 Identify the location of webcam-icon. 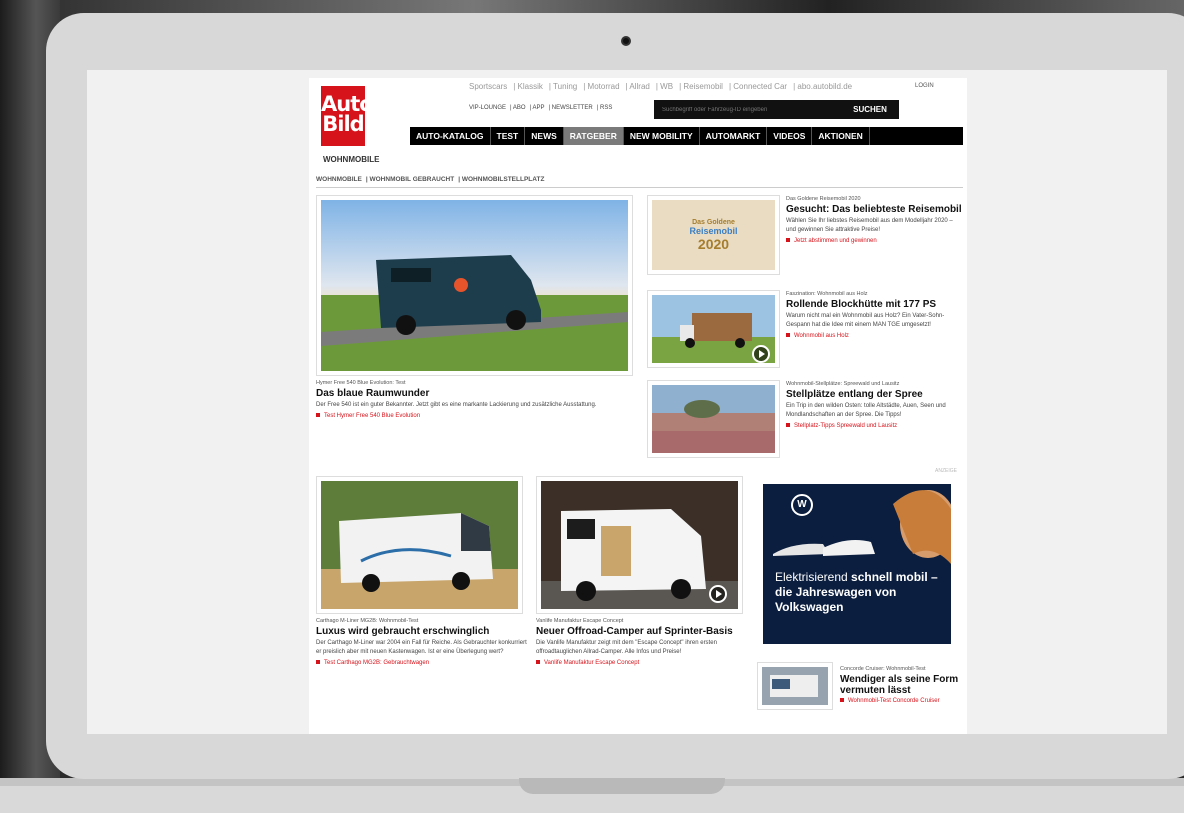
(626, 41).